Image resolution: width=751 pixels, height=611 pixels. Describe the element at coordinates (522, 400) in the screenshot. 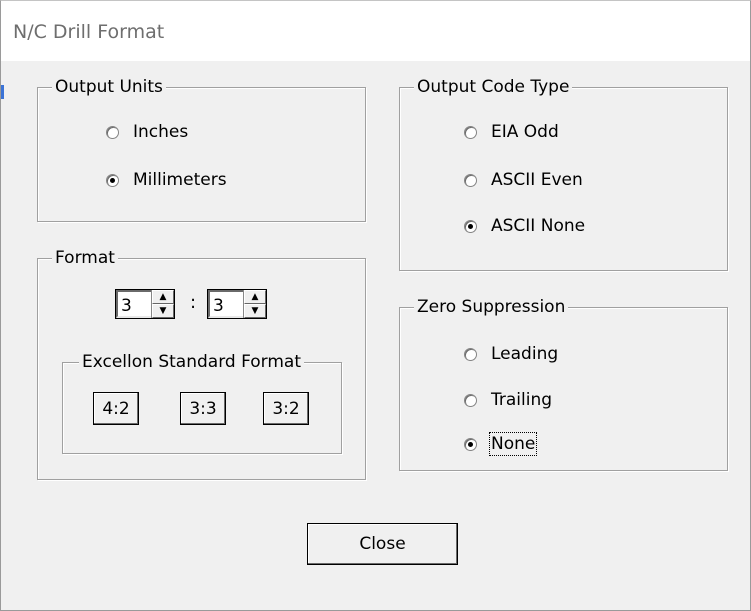

I see `radio-trailing-label: Trailing` at that location.